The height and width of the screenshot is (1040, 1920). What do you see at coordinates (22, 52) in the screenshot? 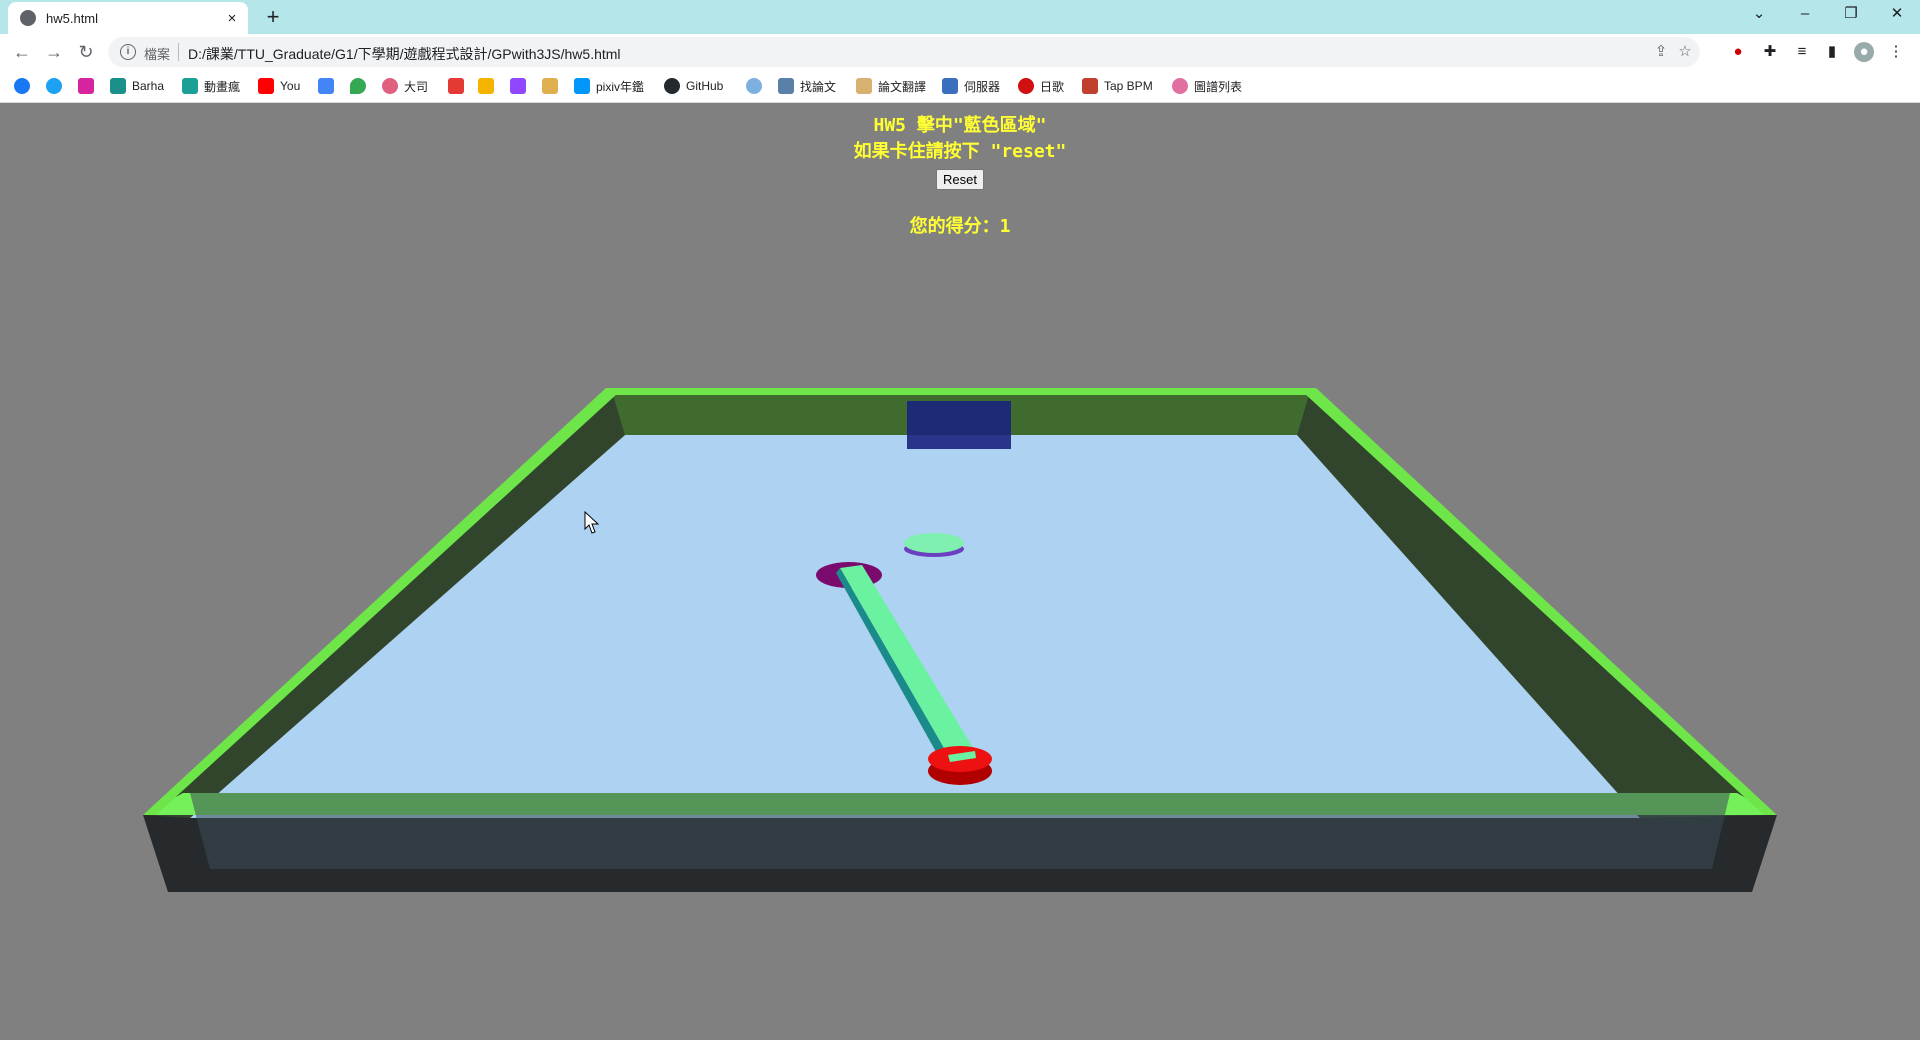
I see `back-icon: ←` at bounding box center [22, 52].